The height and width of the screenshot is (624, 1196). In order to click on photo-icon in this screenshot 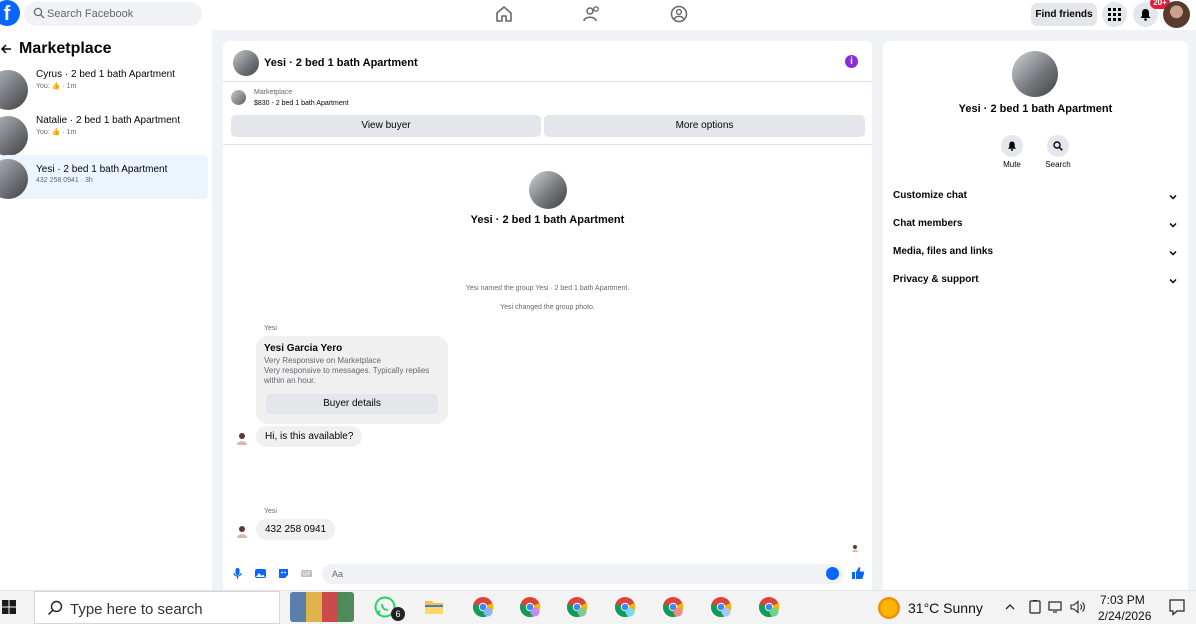, I will do `click(260, 573)`.